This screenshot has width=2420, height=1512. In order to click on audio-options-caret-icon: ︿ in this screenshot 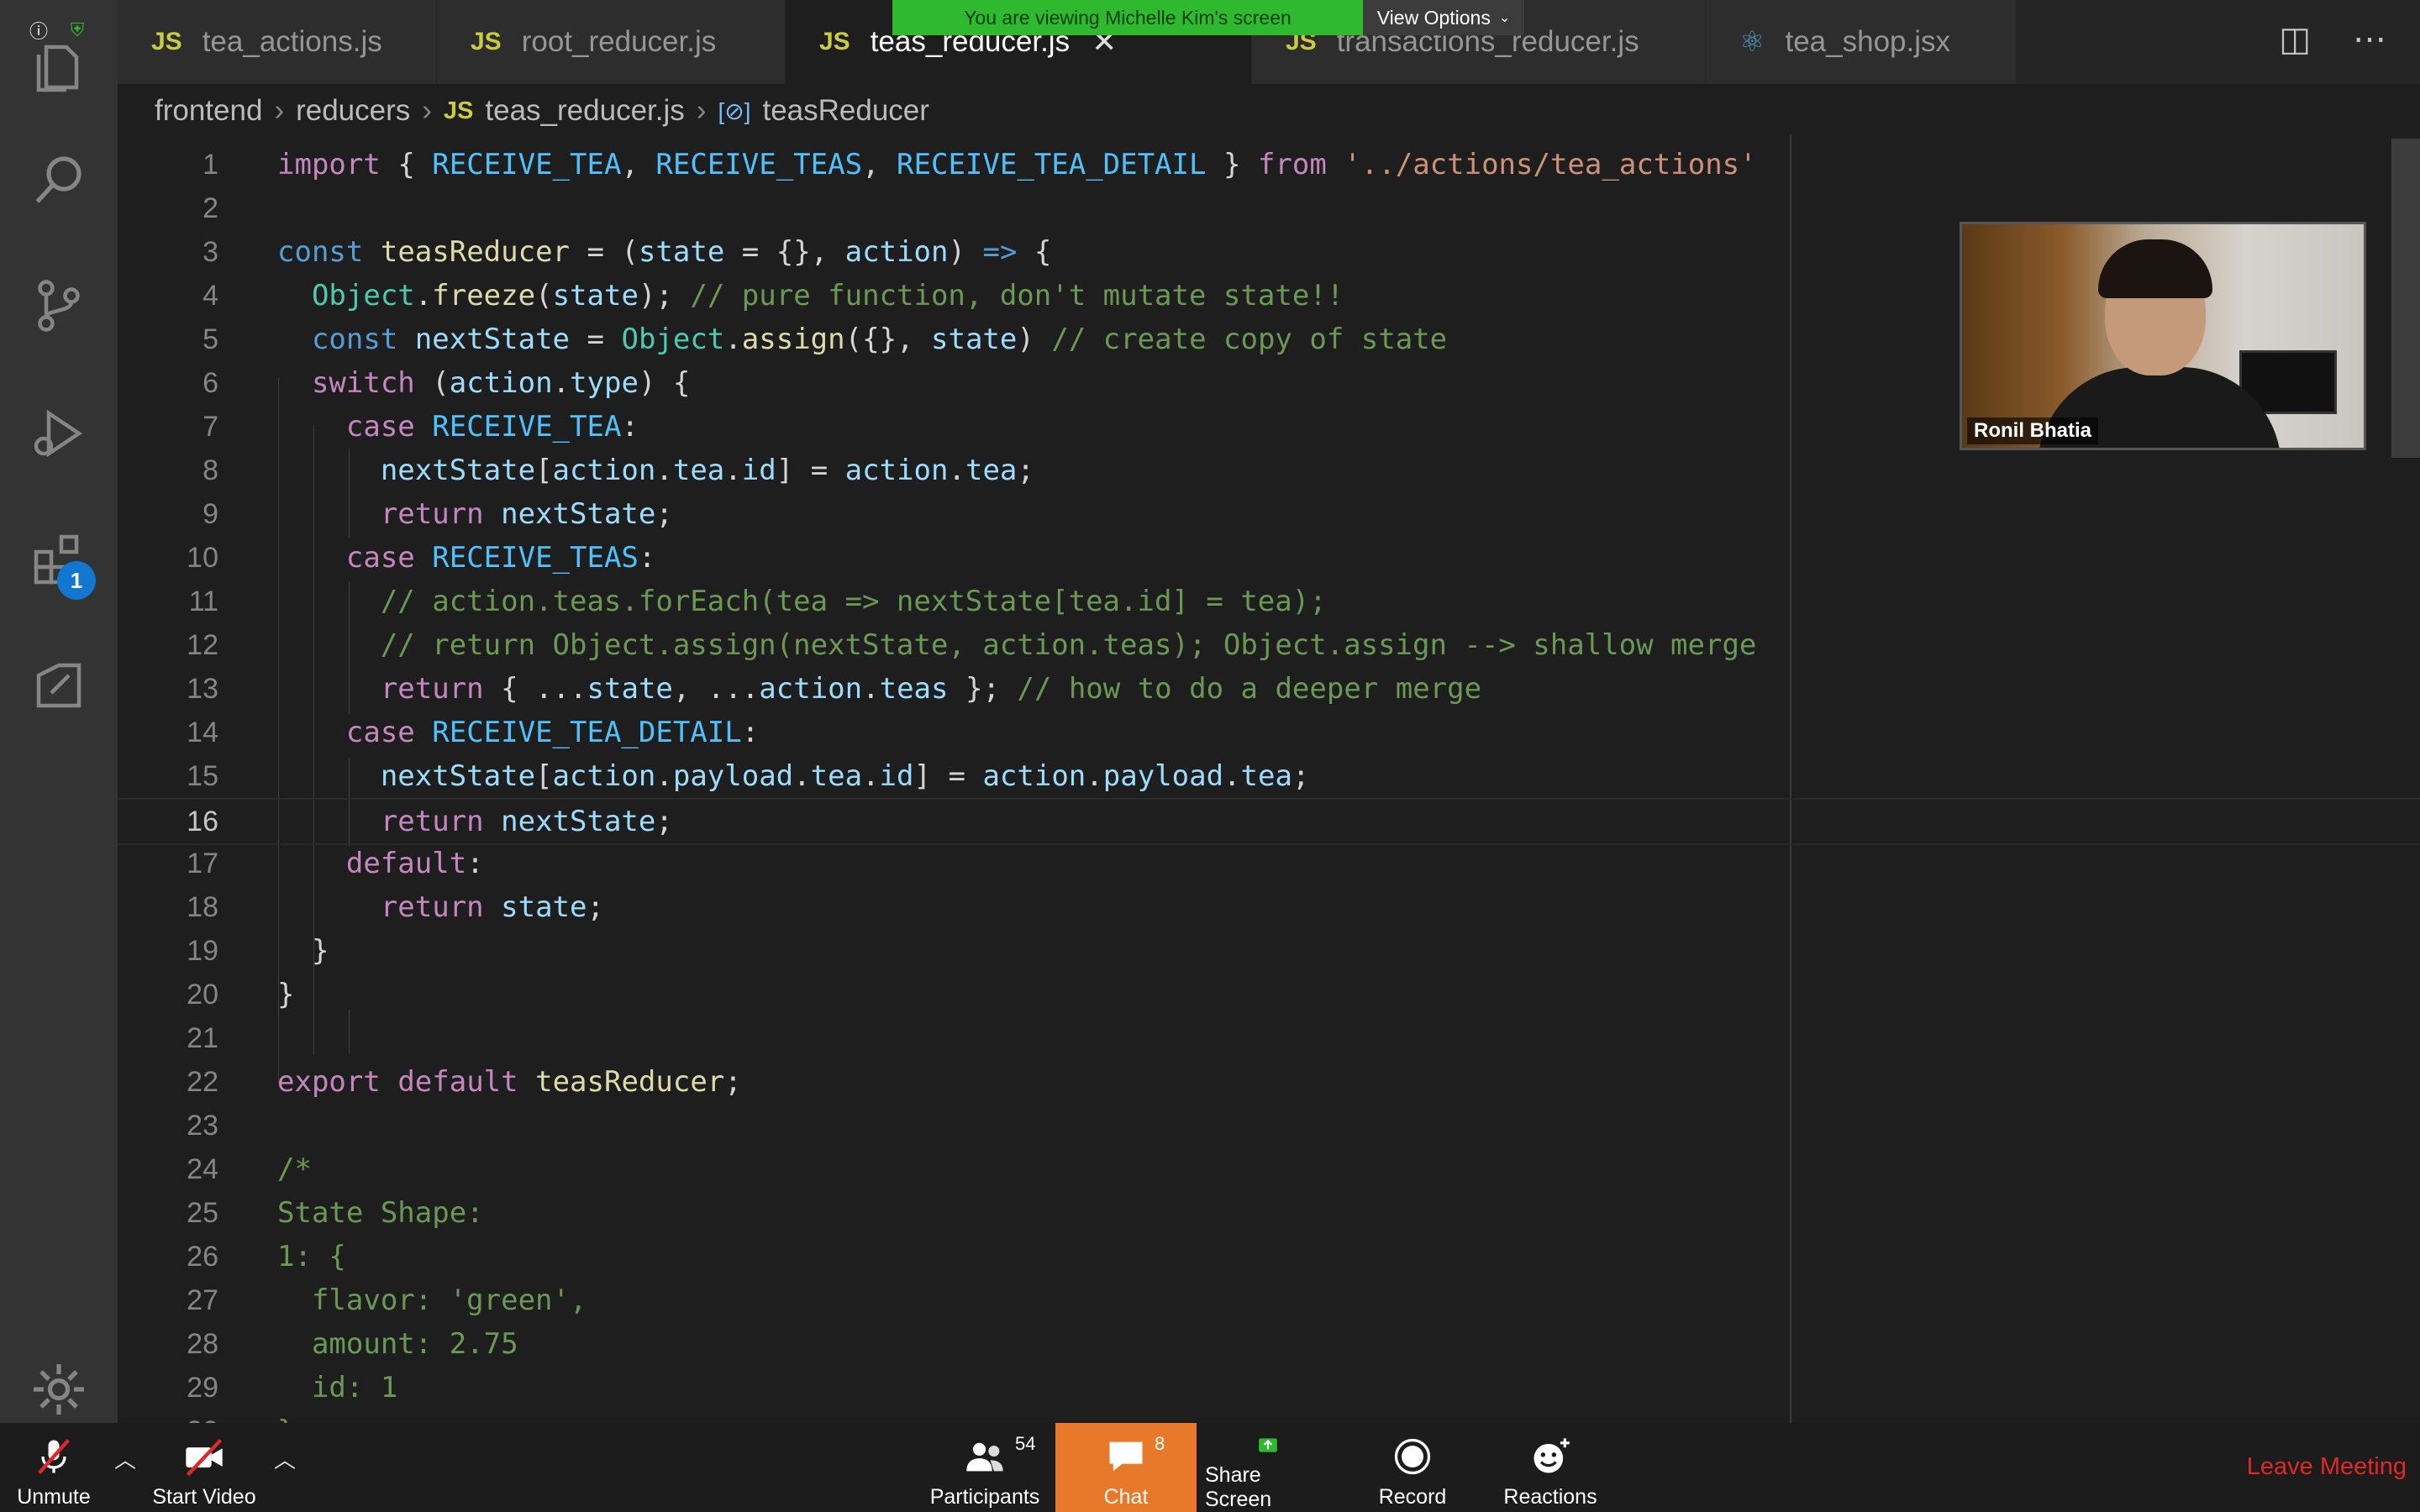, I will do `click(125, 1458)`.